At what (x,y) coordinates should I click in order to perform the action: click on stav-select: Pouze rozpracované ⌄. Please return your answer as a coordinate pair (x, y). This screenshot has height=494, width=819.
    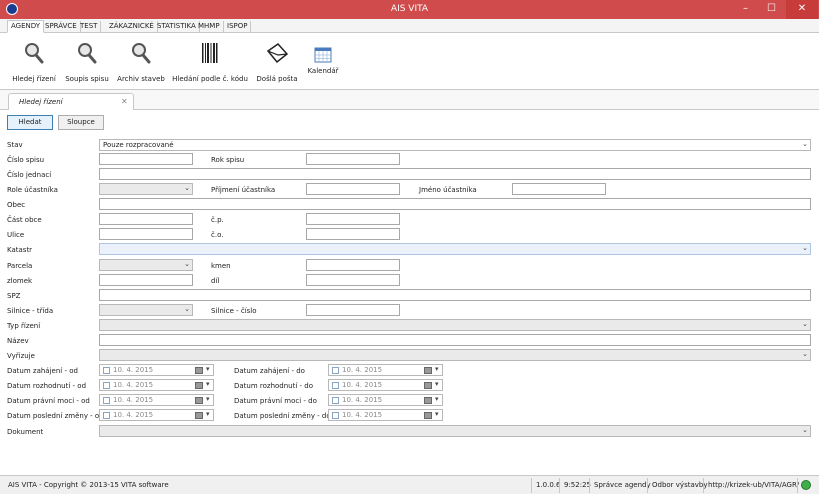
    Looking at the image, I should click on (455, 145).